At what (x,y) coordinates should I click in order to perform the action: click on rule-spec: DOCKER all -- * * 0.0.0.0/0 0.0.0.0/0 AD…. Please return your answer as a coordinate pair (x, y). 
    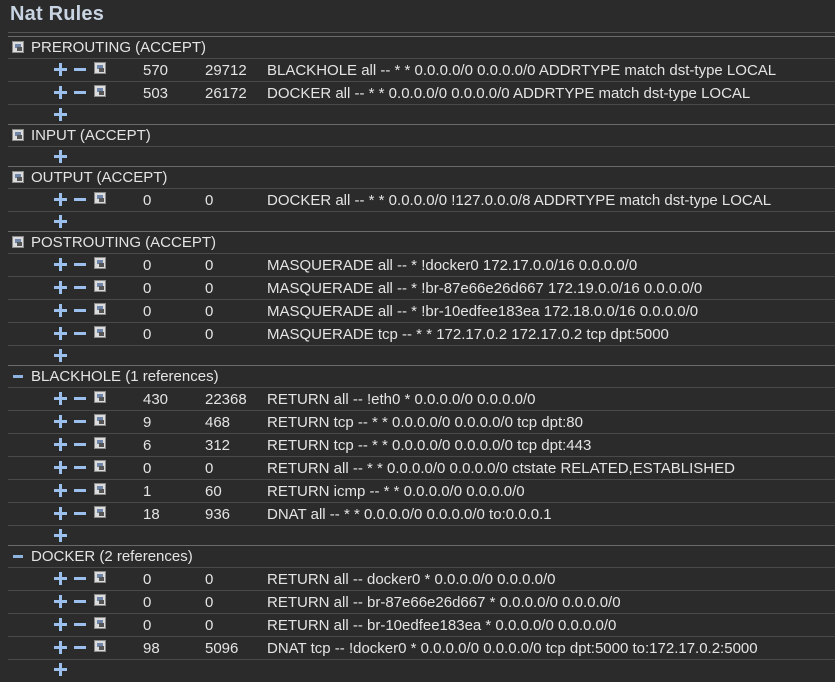
    Looking at the image, I should click on (509, 93).